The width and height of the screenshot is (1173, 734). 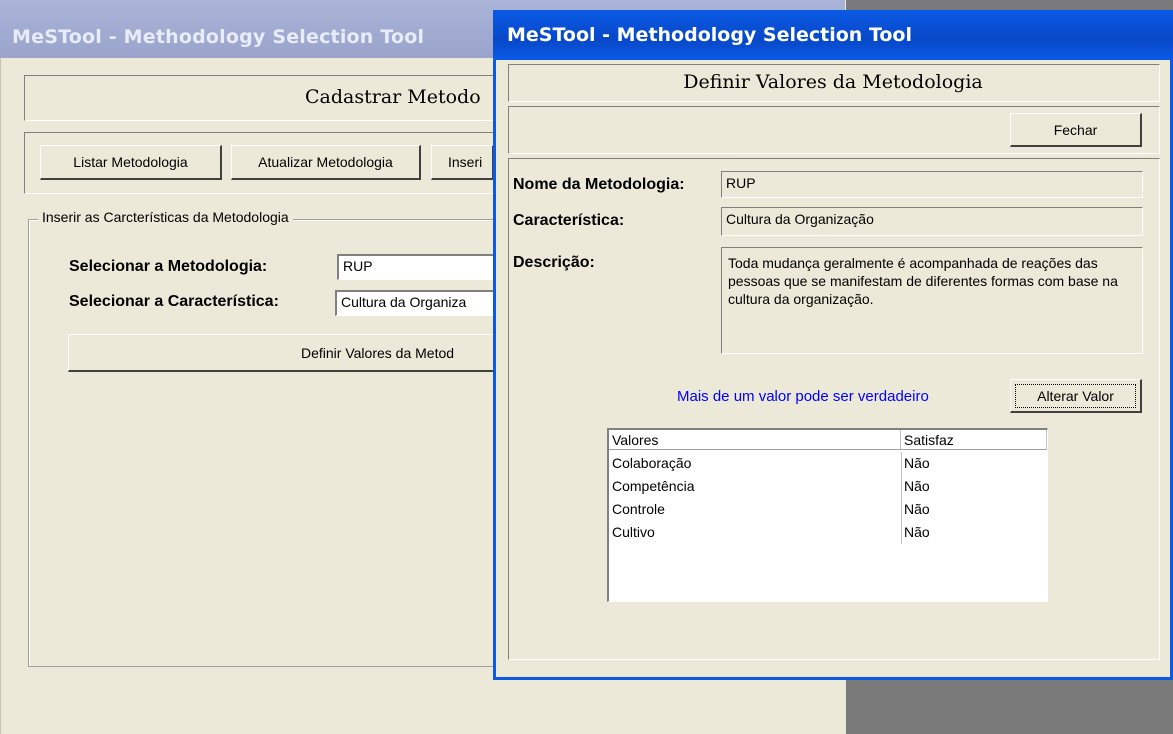 What do you see at coordinates (828, 463) in the screenshot?
I see `table-row: Colaboração Não` at bounding box center [828, 463].